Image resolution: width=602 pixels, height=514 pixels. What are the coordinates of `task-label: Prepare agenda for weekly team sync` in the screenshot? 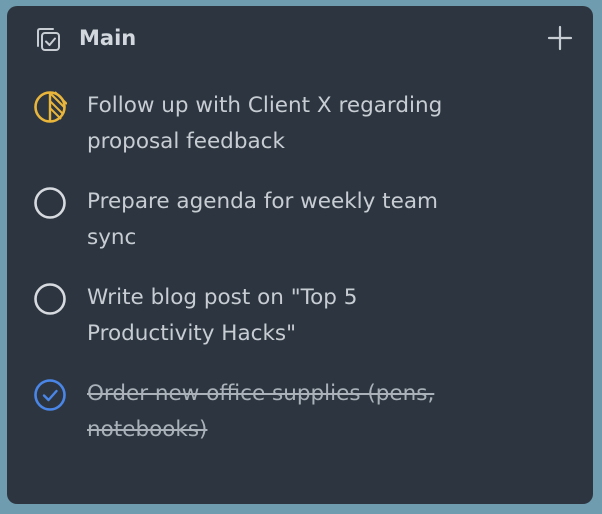 It's located at (287, 220).